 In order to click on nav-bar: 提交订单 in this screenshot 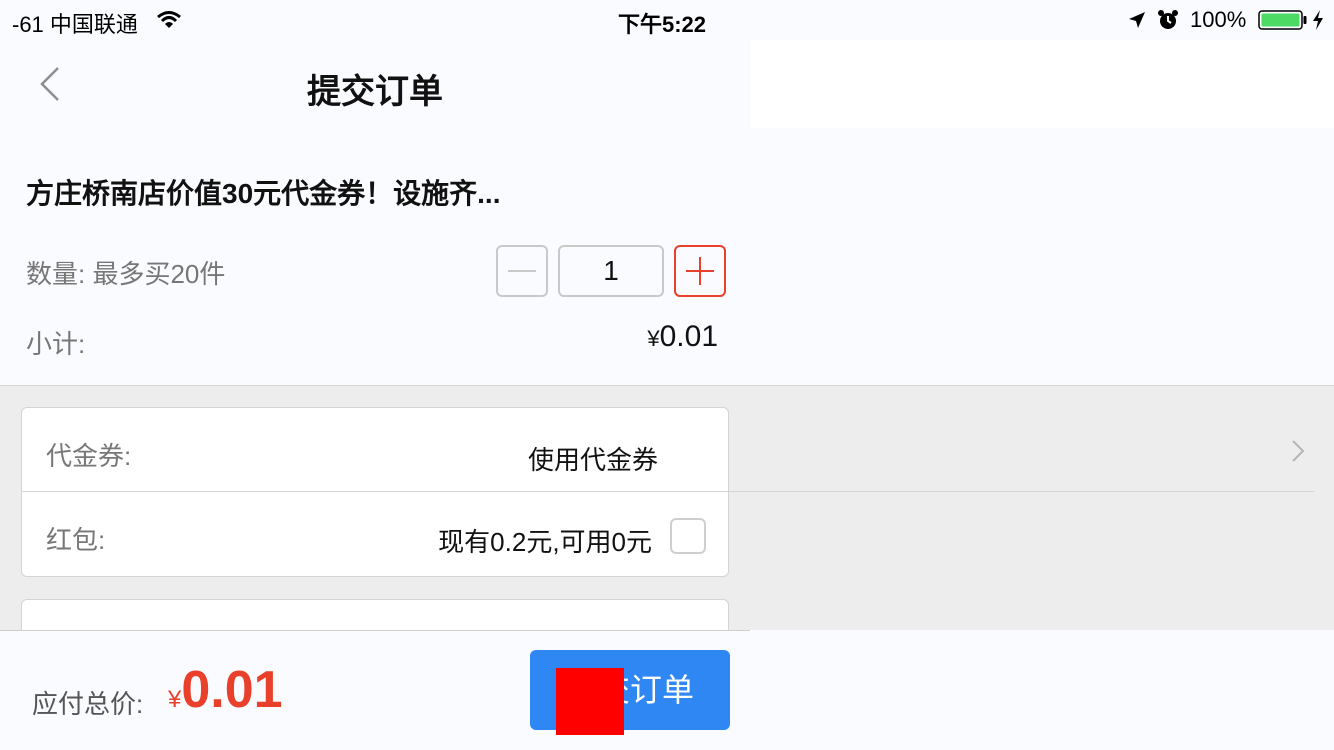, I will do `click(375, 84)`.